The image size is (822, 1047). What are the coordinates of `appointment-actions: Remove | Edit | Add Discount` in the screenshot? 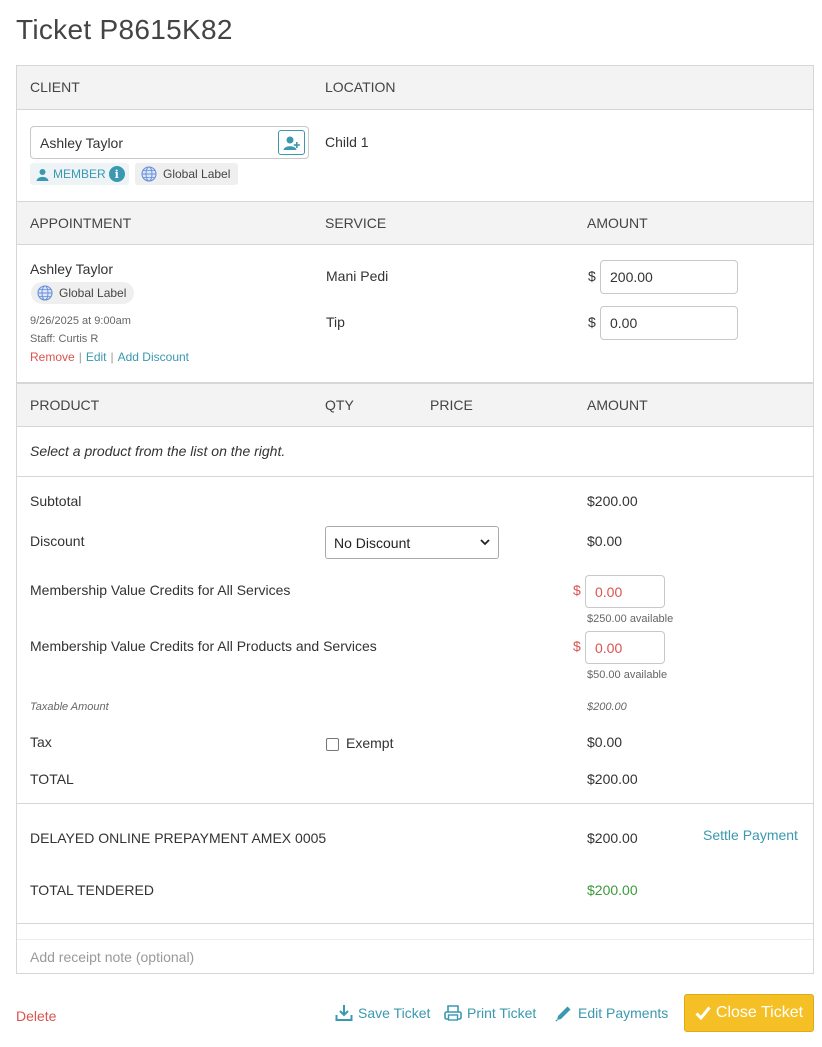 It's located at (109, 357).